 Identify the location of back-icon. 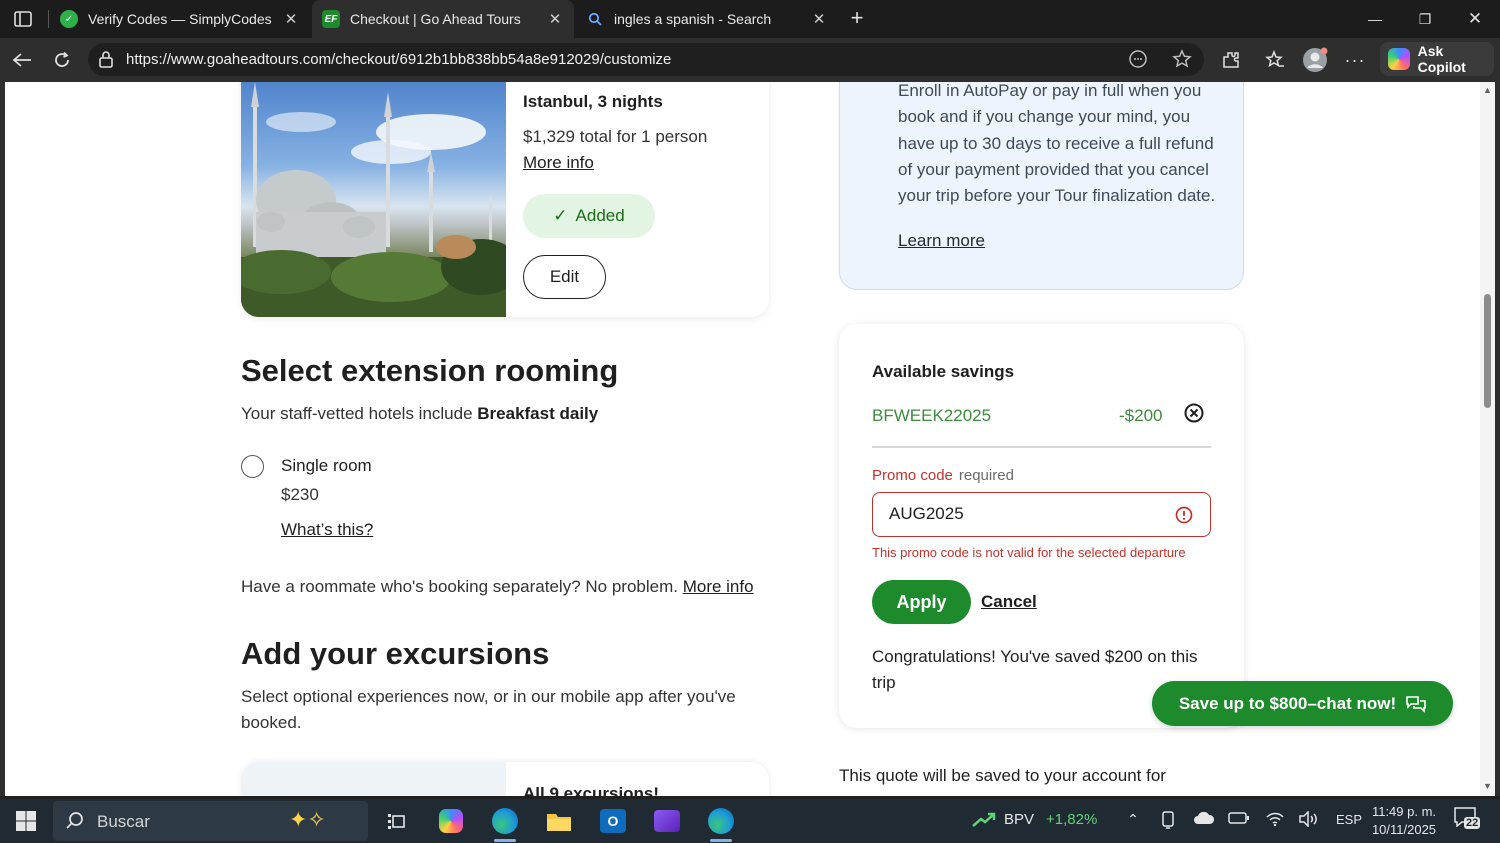
(22, 60).